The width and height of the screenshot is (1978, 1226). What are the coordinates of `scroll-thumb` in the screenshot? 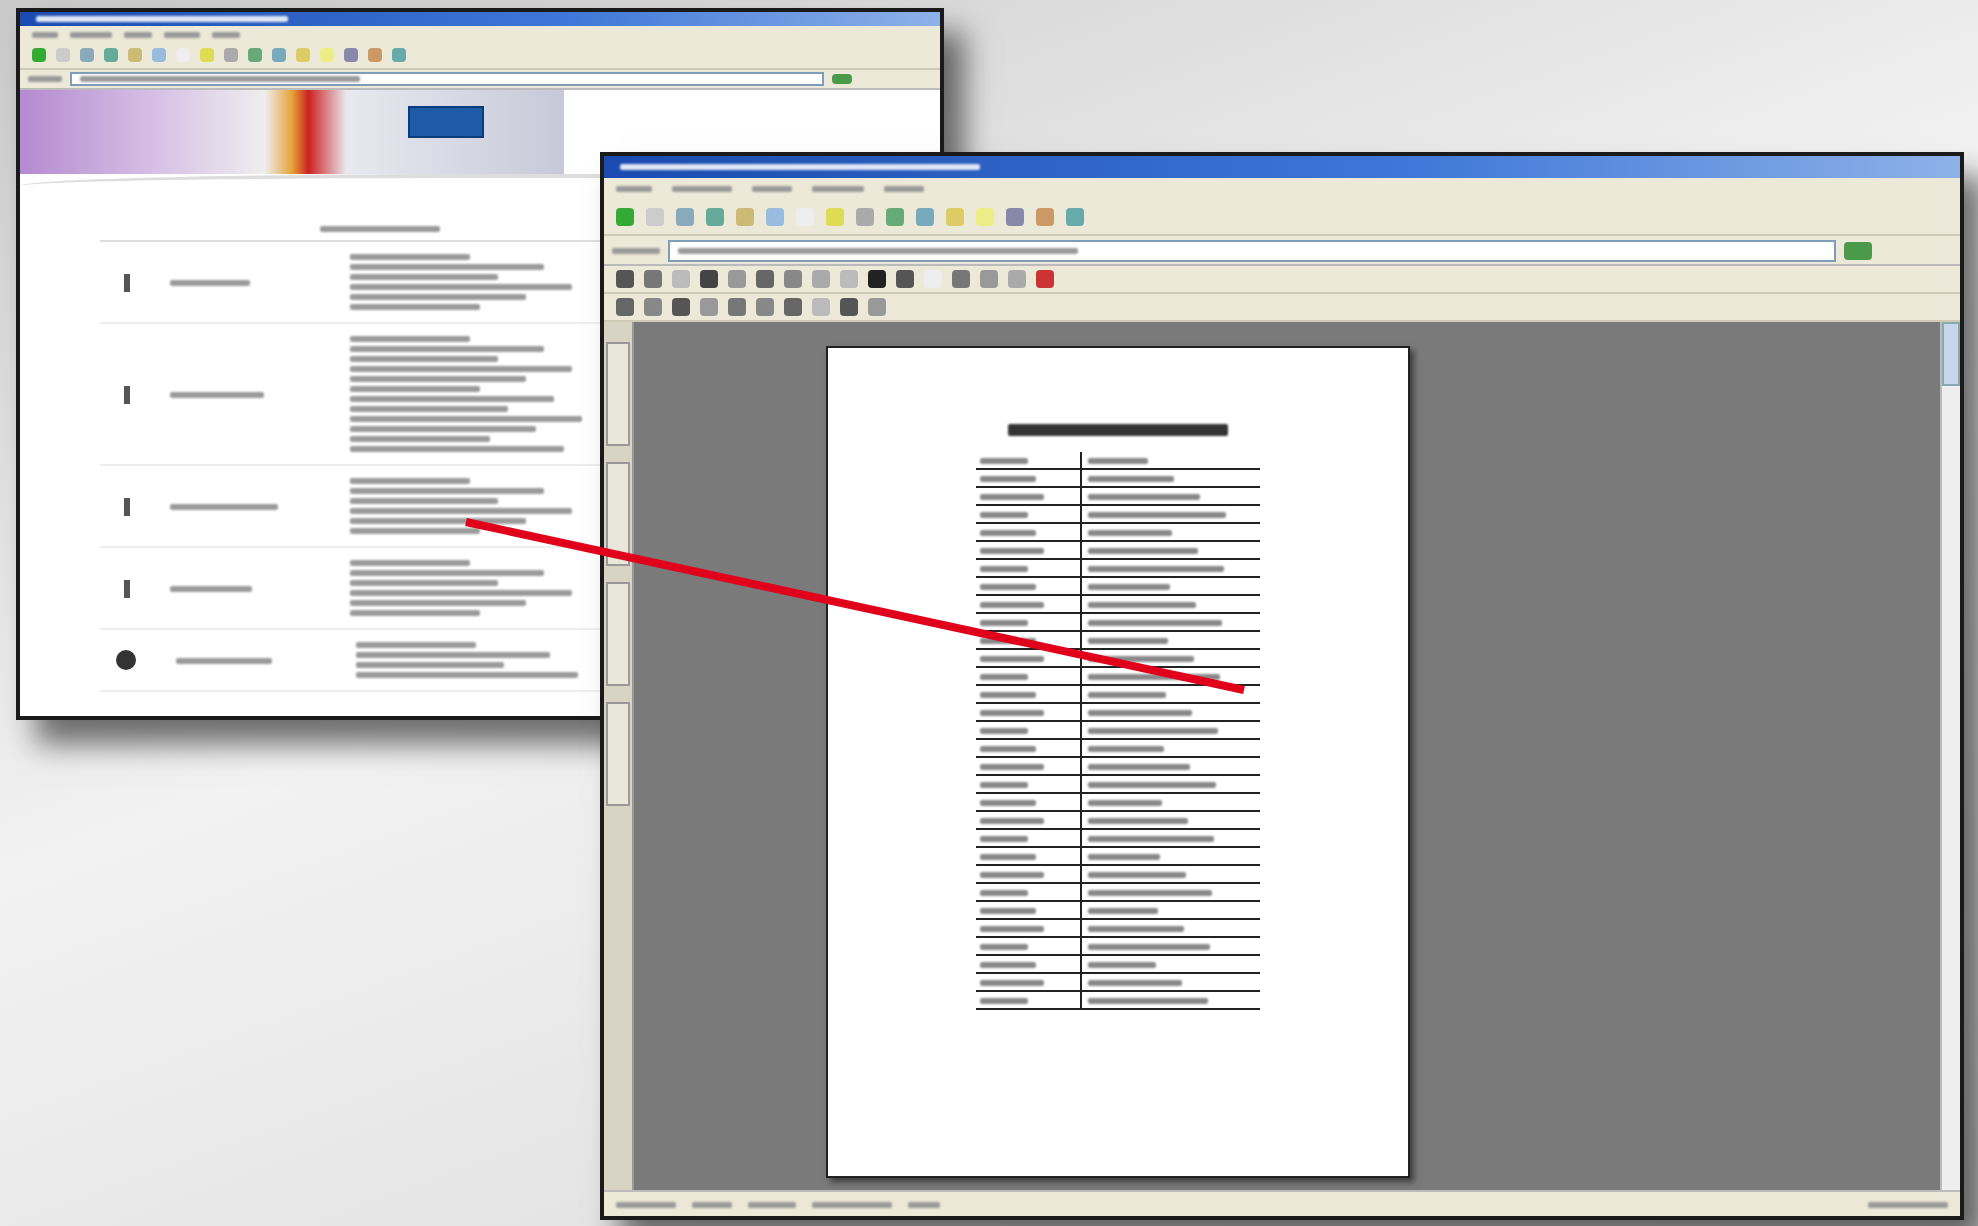 It's located at (1951, 354).